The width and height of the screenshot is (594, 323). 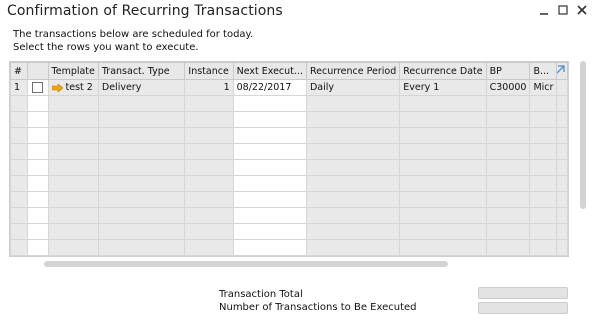 I want to click on col-header-expand, so click(x=562, y=71).